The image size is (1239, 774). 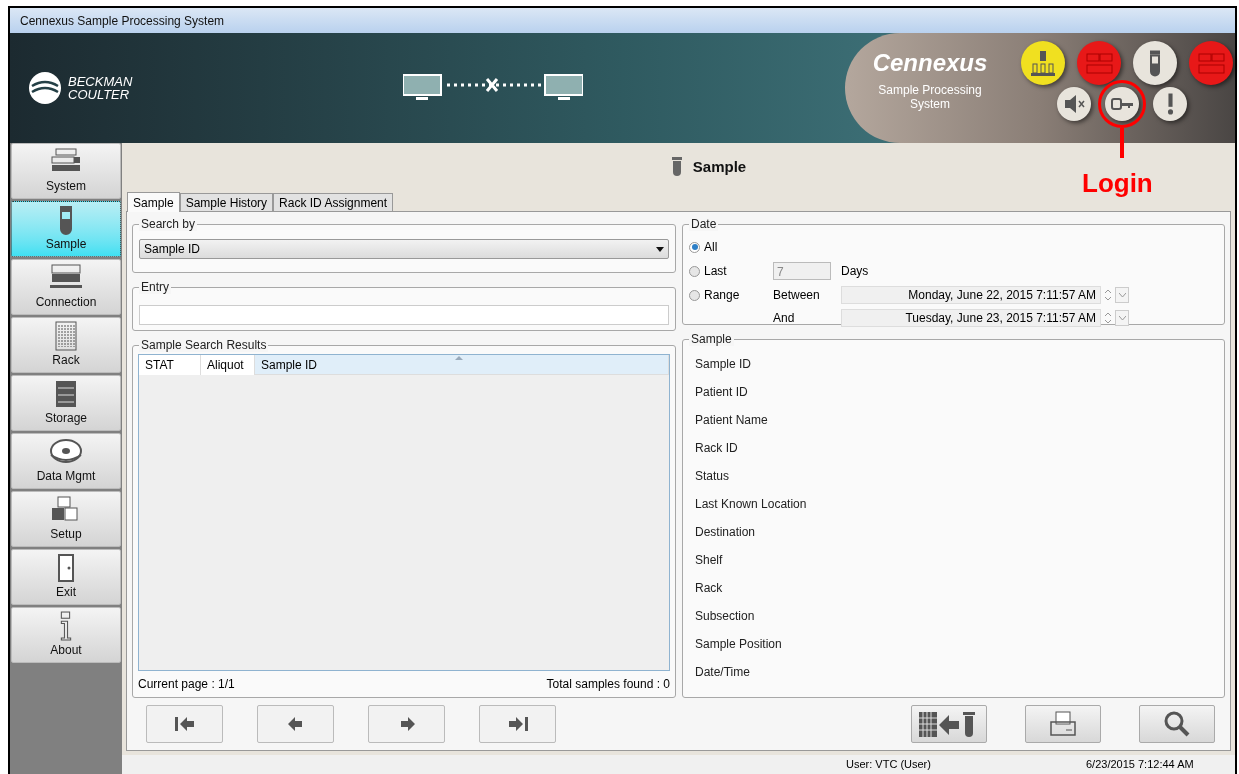 I want to click on sidebar-item: About, so click(x=66, y=635).